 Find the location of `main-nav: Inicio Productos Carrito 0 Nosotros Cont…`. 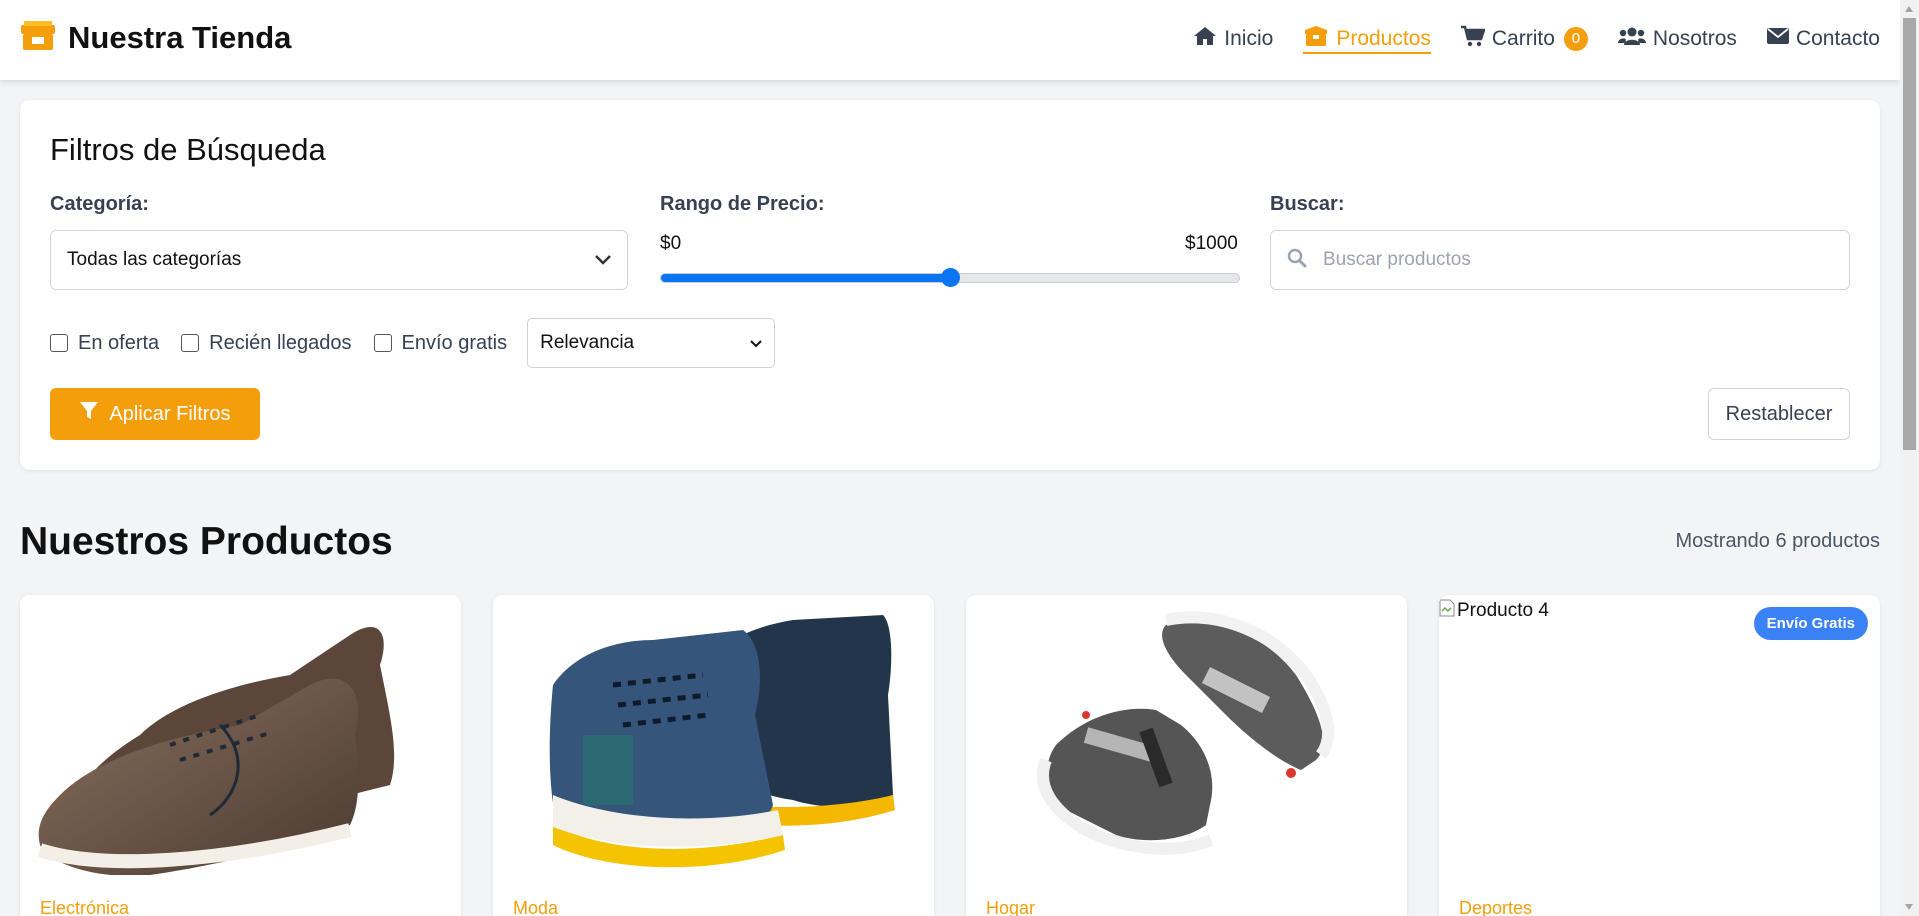

main-nav: Inicio Productos Carrito 0 Nosotros Cont… is located at coordinates (1536, 40).